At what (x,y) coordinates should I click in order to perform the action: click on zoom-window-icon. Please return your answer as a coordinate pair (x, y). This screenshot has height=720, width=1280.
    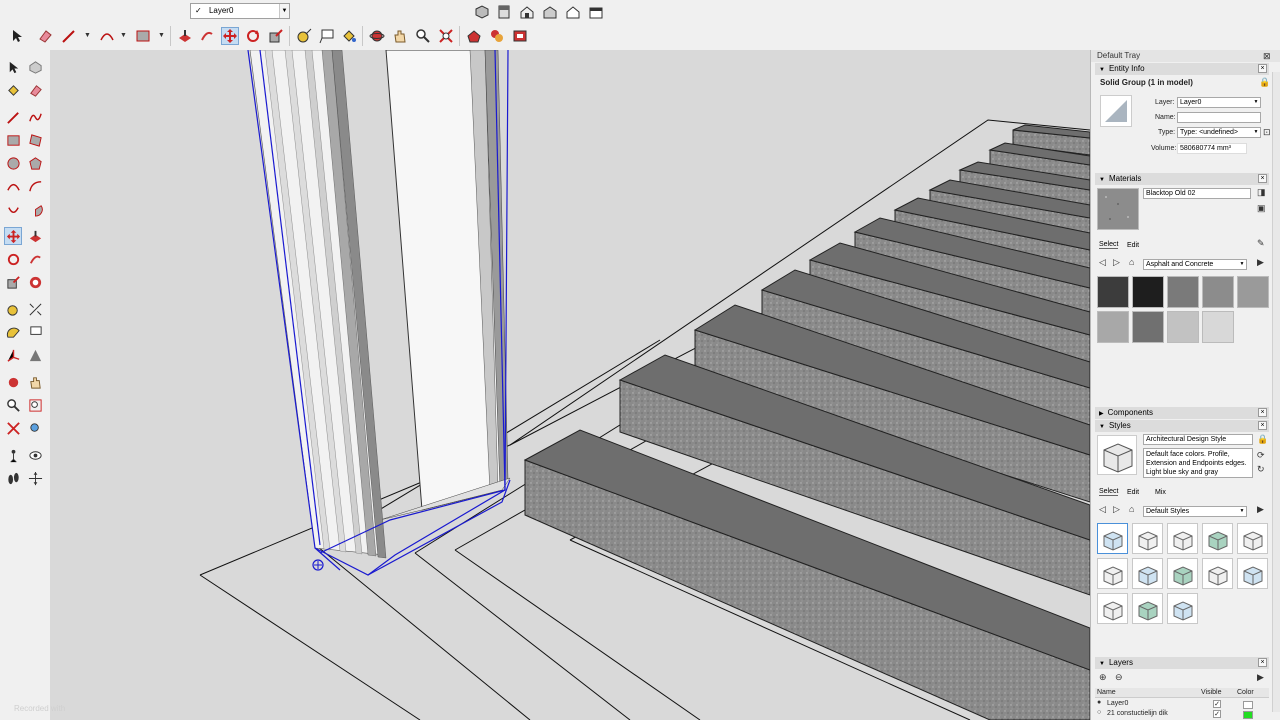
    Looking at the image, I should click on (35, 405).